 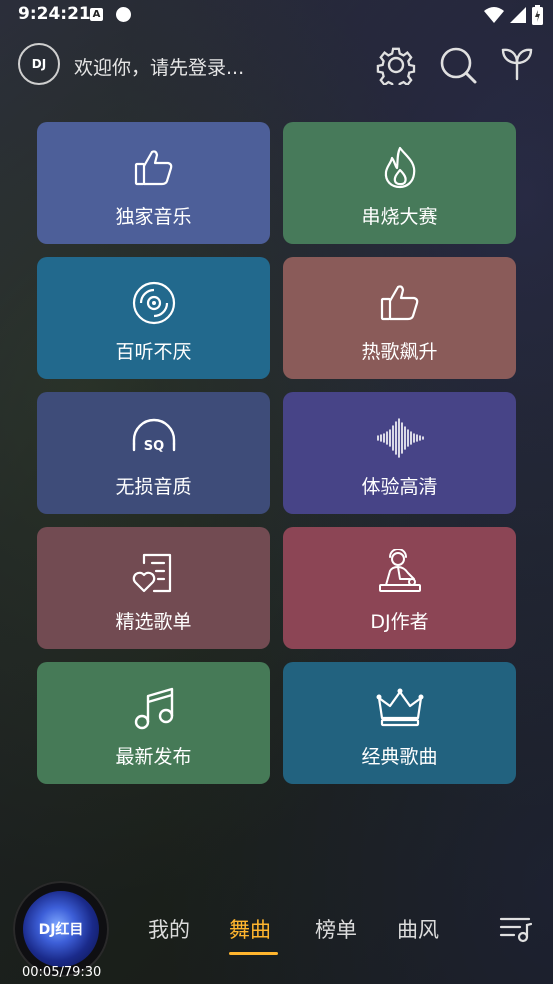 I want to click on search-icon, so click(x=458, y=65).